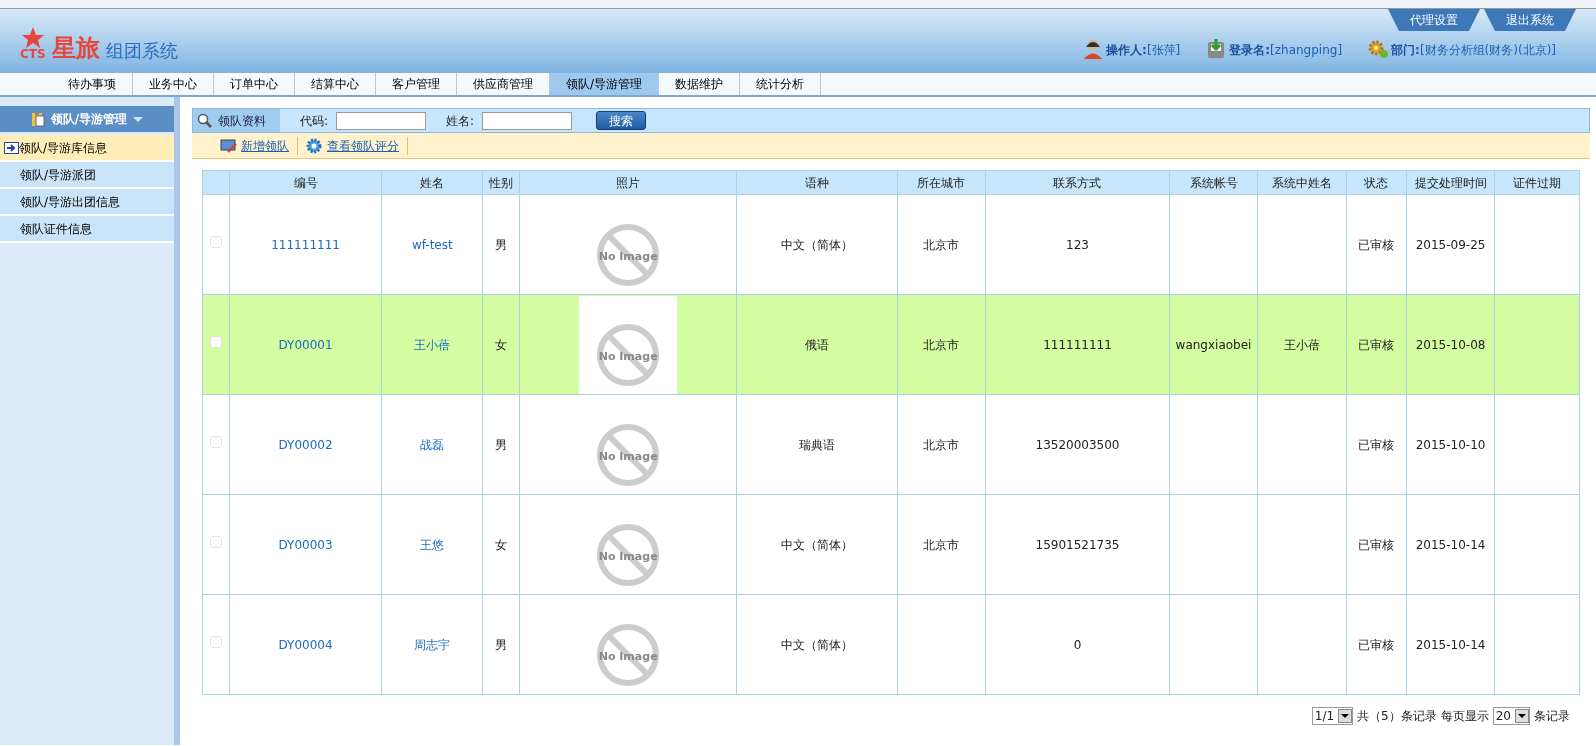  Describe the element at coordinates (305, 244) in the screenshot. I see `record-link: 111111111` at that location.